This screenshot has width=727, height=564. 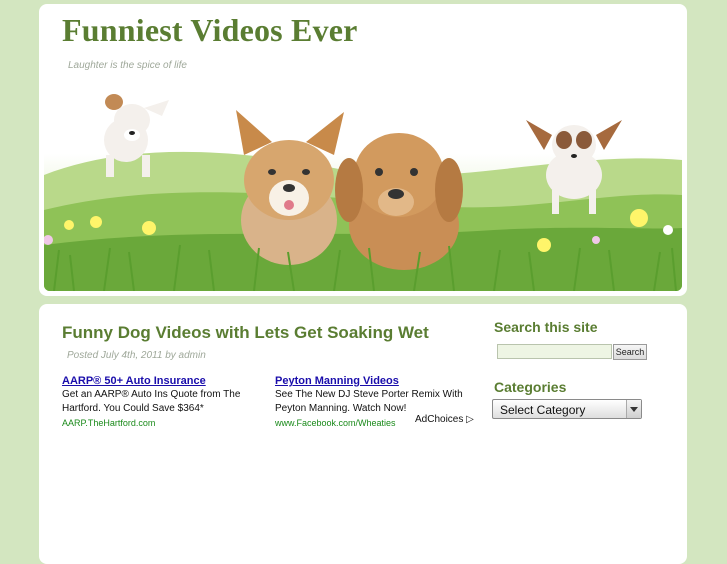 I want to click on ad-title-link: AARP® 50+ Auto Insurance, so click(x=157, y=381).